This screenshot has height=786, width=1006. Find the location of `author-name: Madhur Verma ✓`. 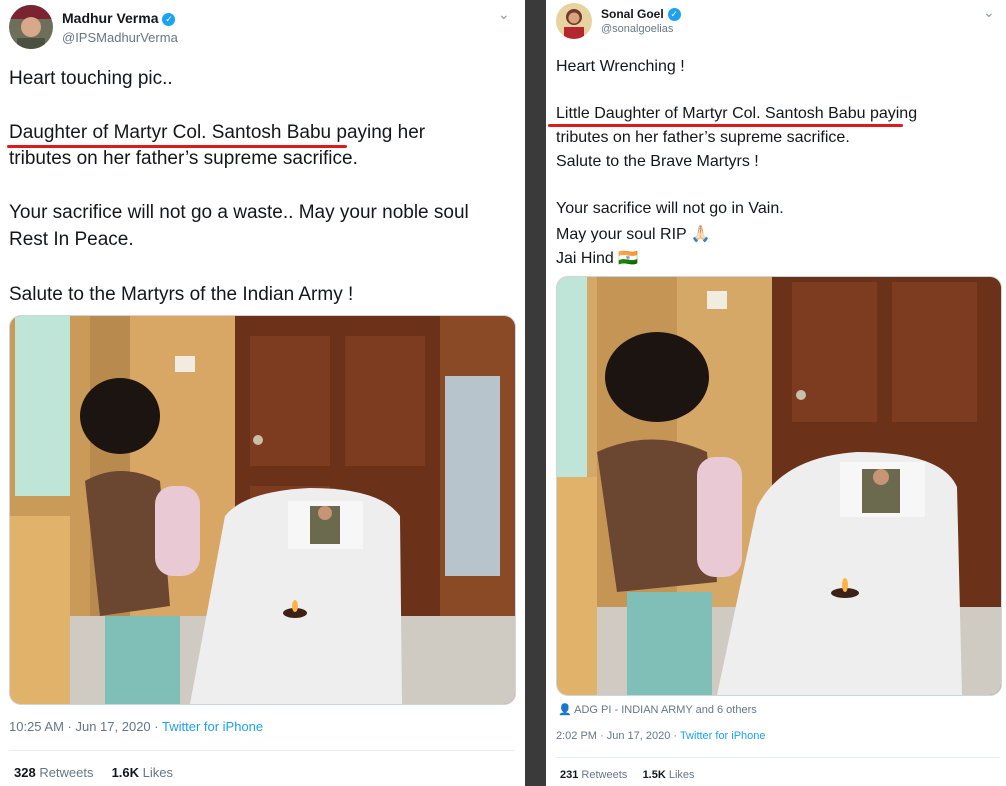

author-name: Madhur Verma ✓ is located at coordinates (119, 18).